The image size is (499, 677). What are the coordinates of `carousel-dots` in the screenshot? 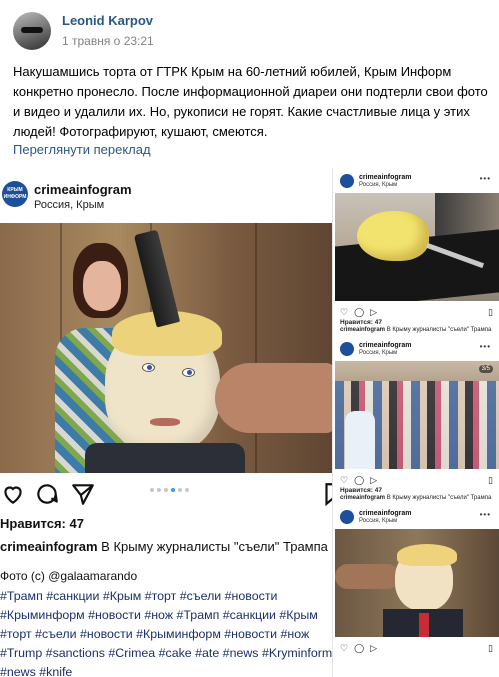 It's located at (169, 490).